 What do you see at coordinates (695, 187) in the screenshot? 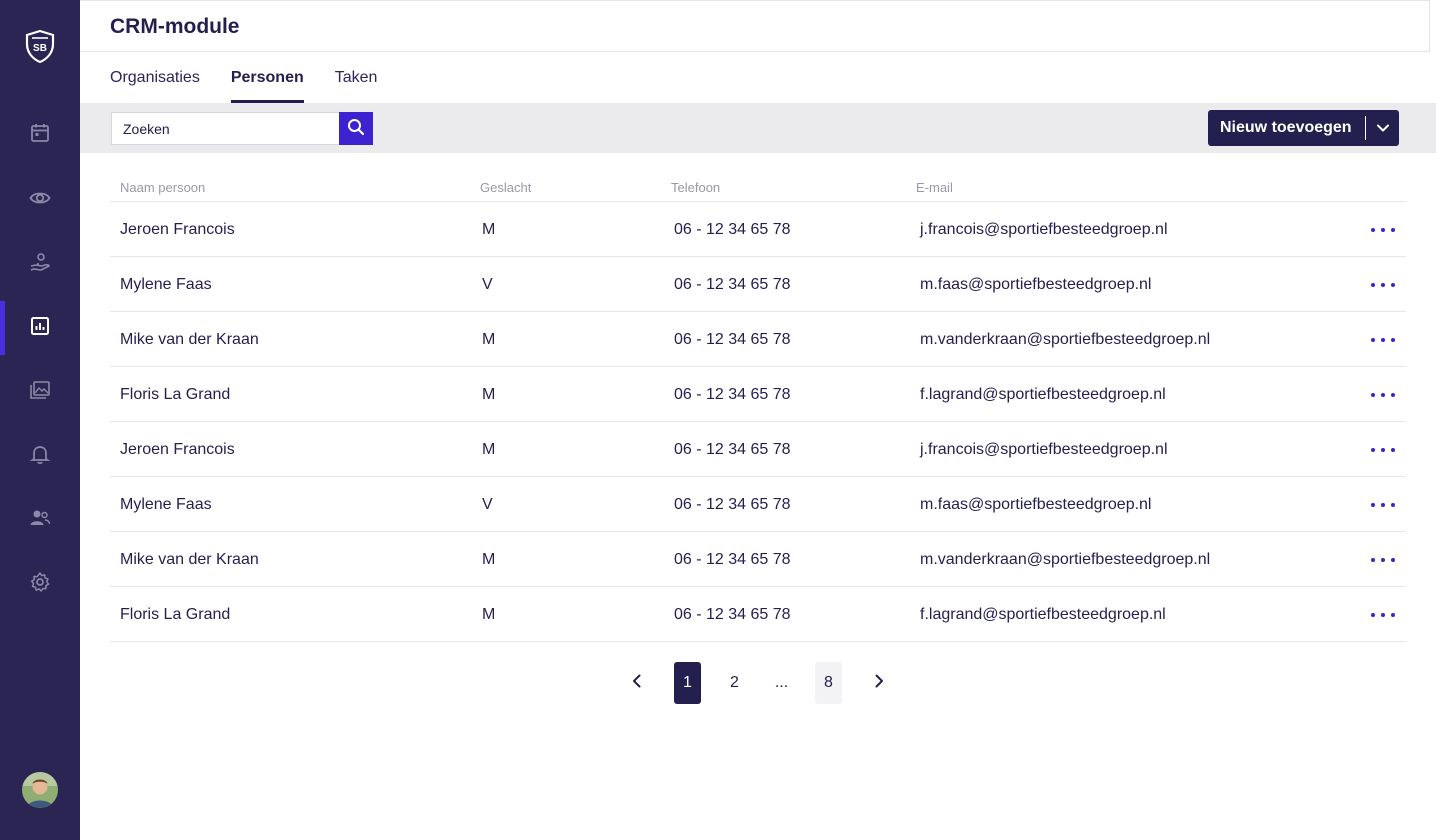
I see `column-header-phone: Telefoon` at bounding box center [695, 187].